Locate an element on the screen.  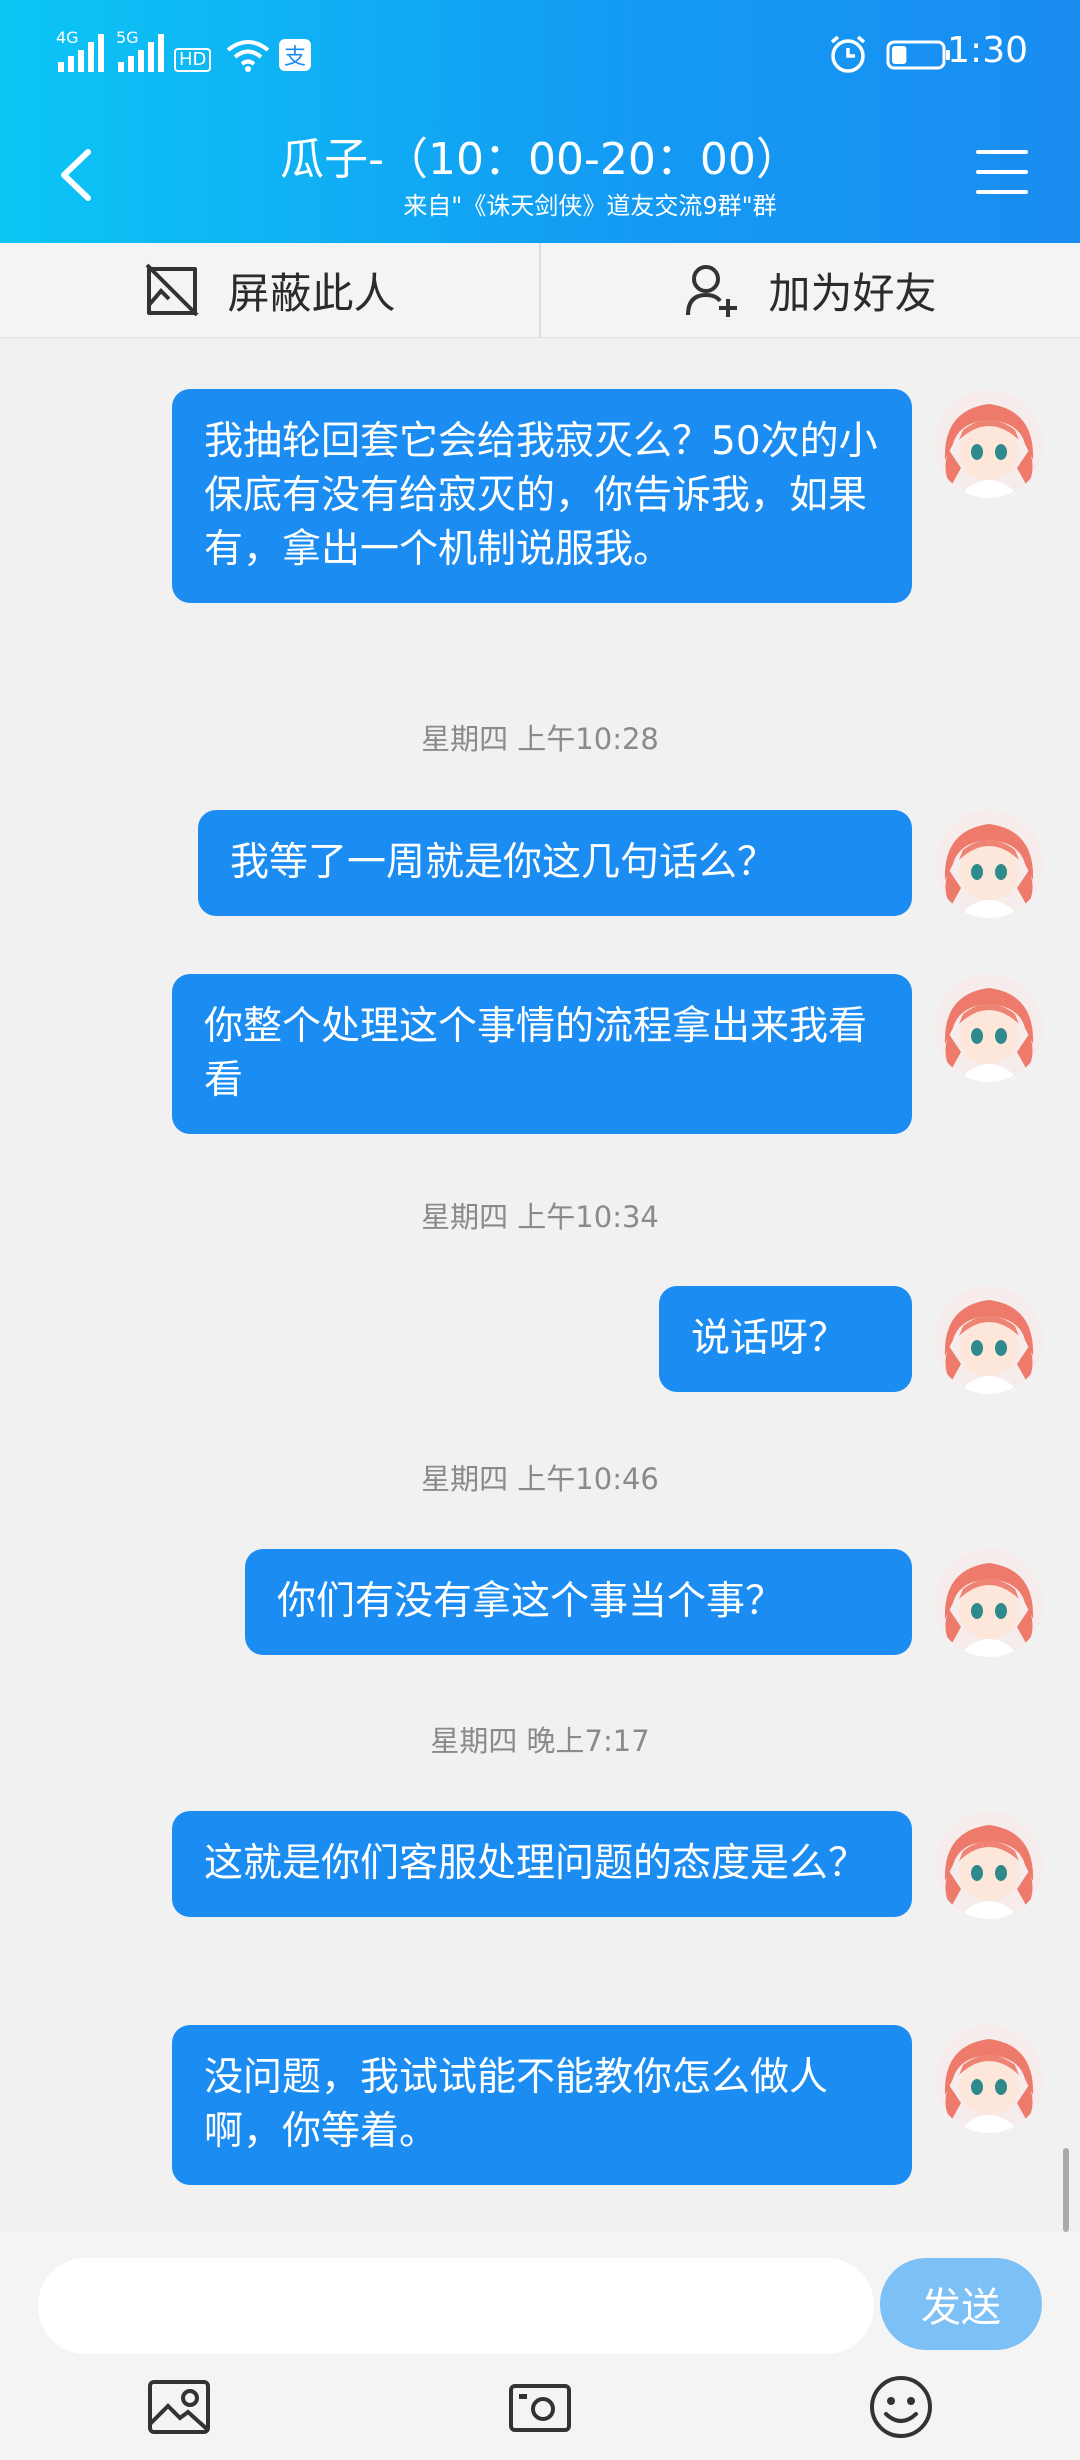
back-icon is located at coordinates (78, 175).